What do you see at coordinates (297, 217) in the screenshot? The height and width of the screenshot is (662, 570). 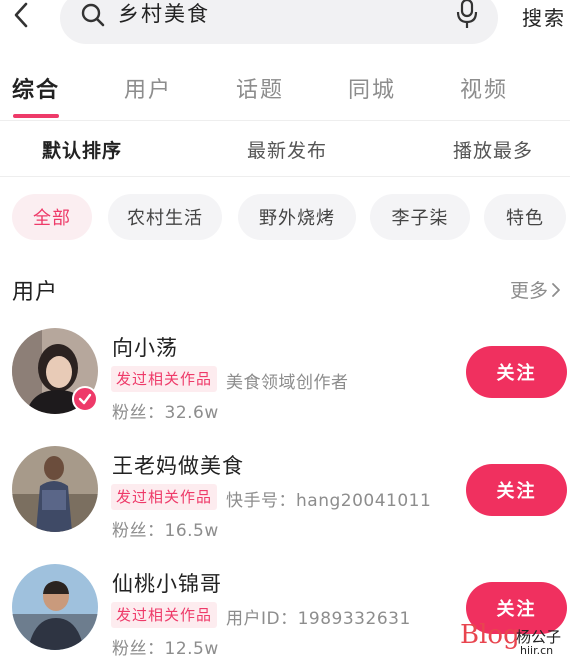 I see `chip-outdoor-bbq: 野外烧烤` at bounding box center [297, 217].